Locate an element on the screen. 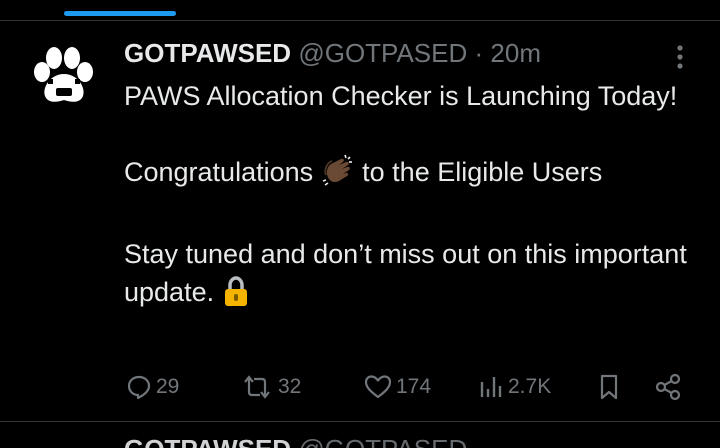  timestamp: 20m is located at coordinates (515, 53).